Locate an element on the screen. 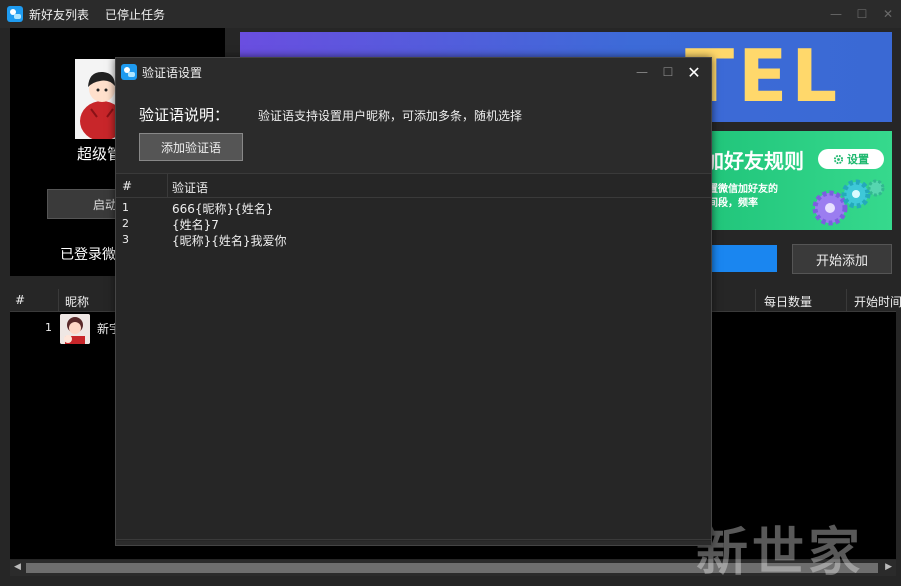 Image resolution: width=901 pixels, height=586 pixels. row-message: 666{昵称}{姓名} is located at coordinates (223, 209).